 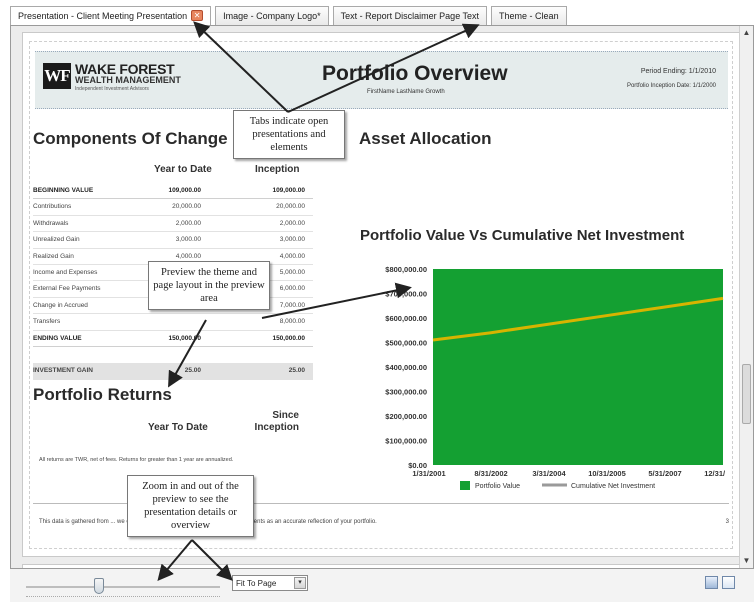 What do you see at coordinates (188, 240) in the screenshot?
I see `row-value-ytd: 3,000.00` at bounding box center [188, 240].